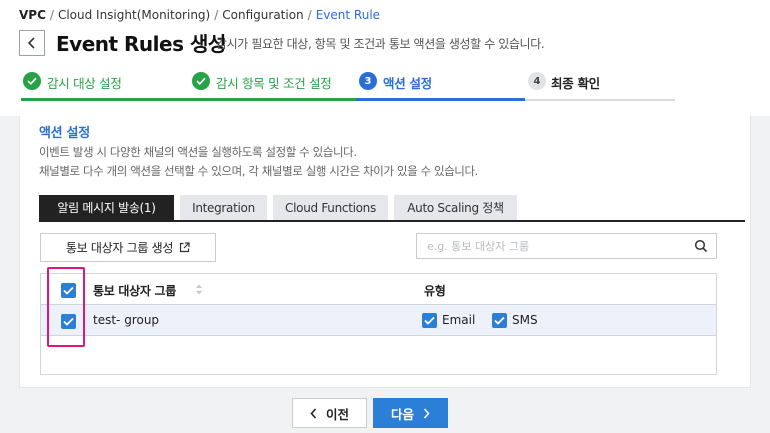 This screenshot has height=433, width=770. I want to click on step-1-label: 감시 대상 설정, so click(84, 83).